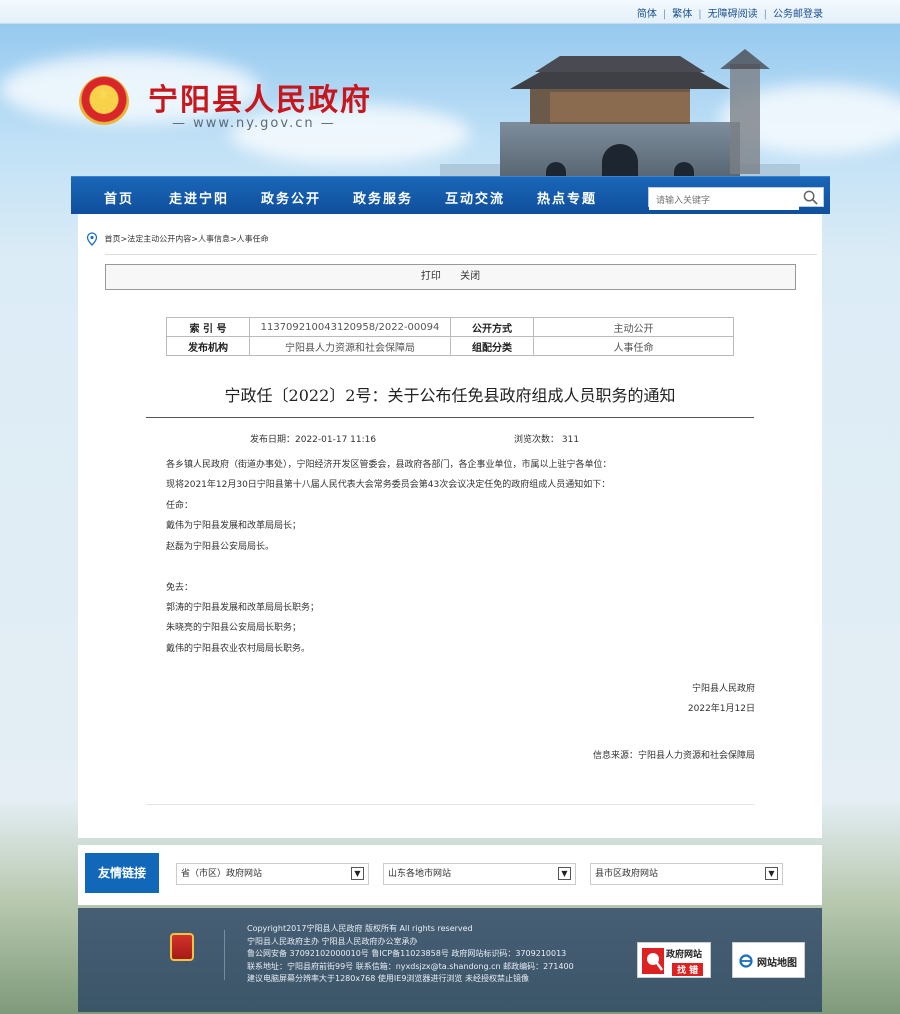 This screenshot has height=1014, width=900. What do you see at coordinates (492, 327) in the screenshot?
I see `open-method-label: 公开方式` at bounding box center [492, 327].